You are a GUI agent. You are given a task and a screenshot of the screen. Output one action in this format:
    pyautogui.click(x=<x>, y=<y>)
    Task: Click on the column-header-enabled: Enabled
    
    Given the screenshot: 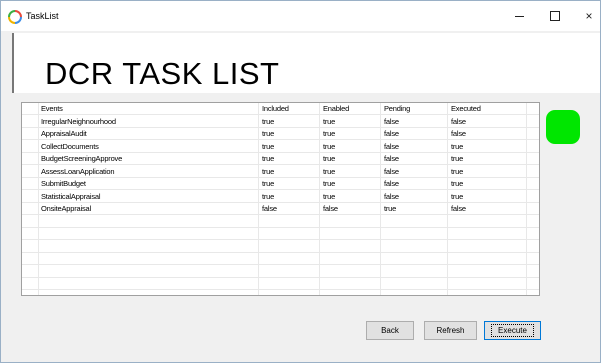 What is the action you would take?
    pyautogui.click(x=350, y=109)
    